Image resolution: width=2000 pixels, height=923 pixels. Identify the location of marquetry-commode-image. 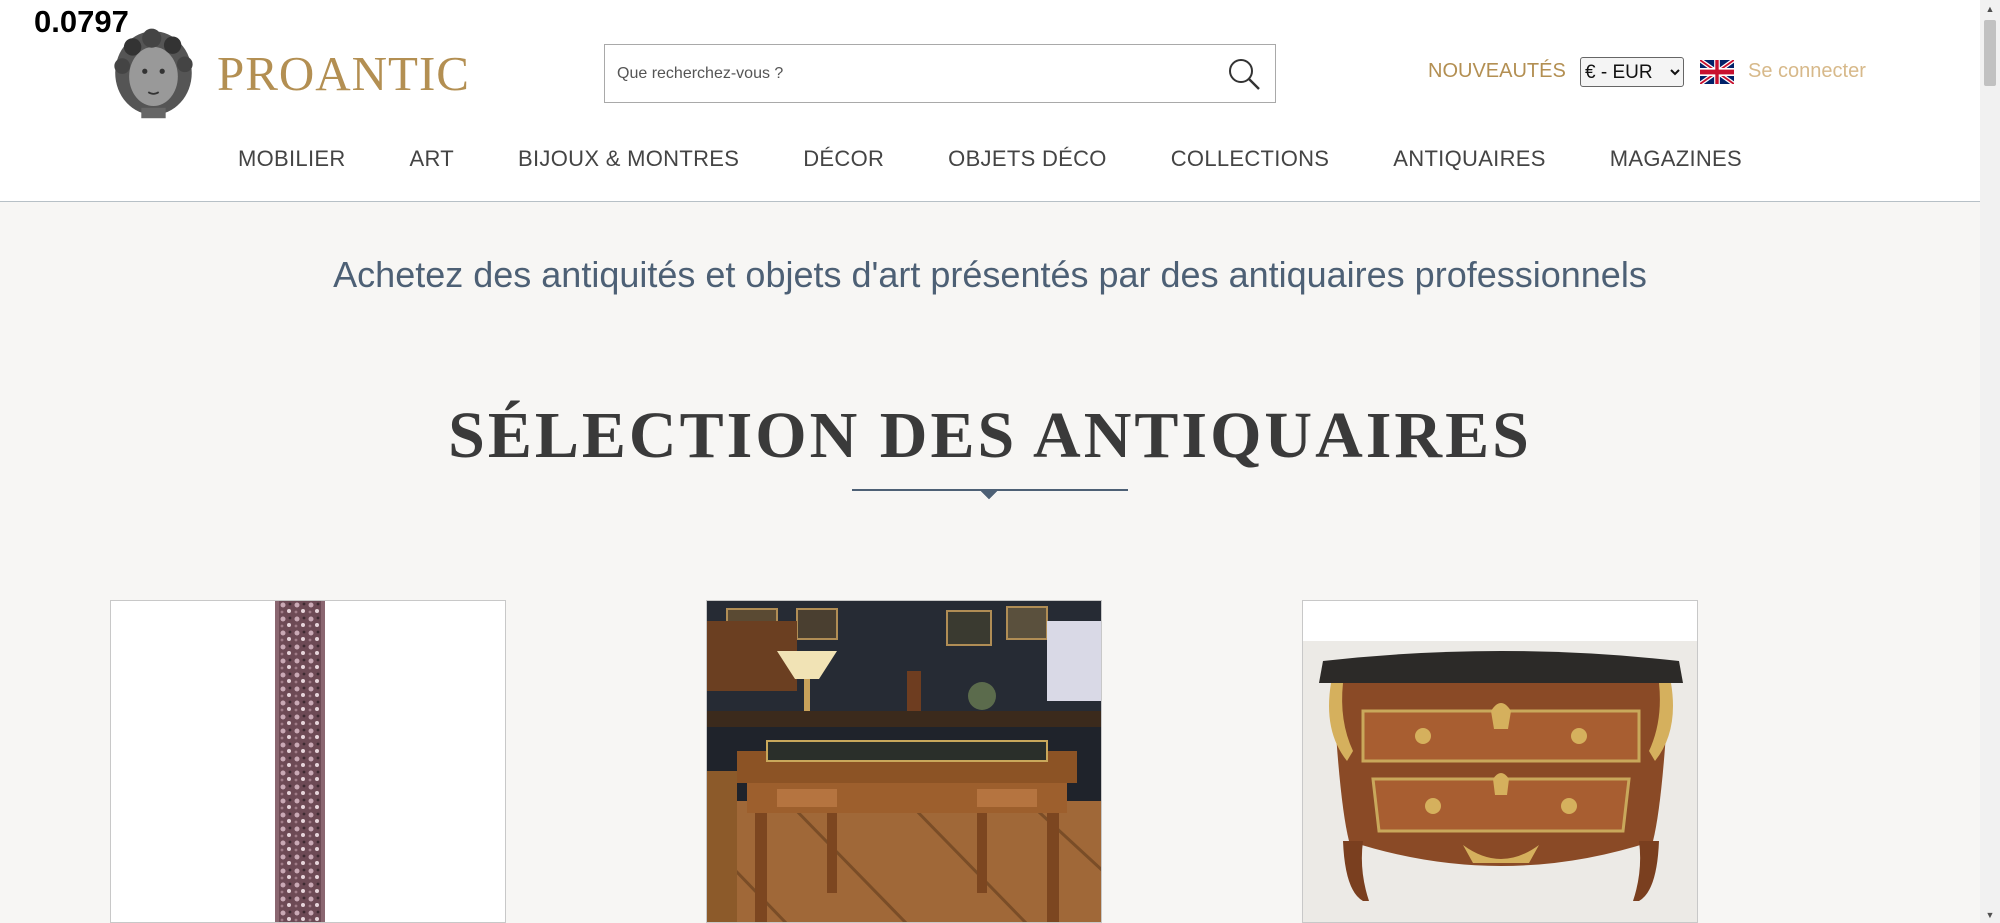
(1500, 761).